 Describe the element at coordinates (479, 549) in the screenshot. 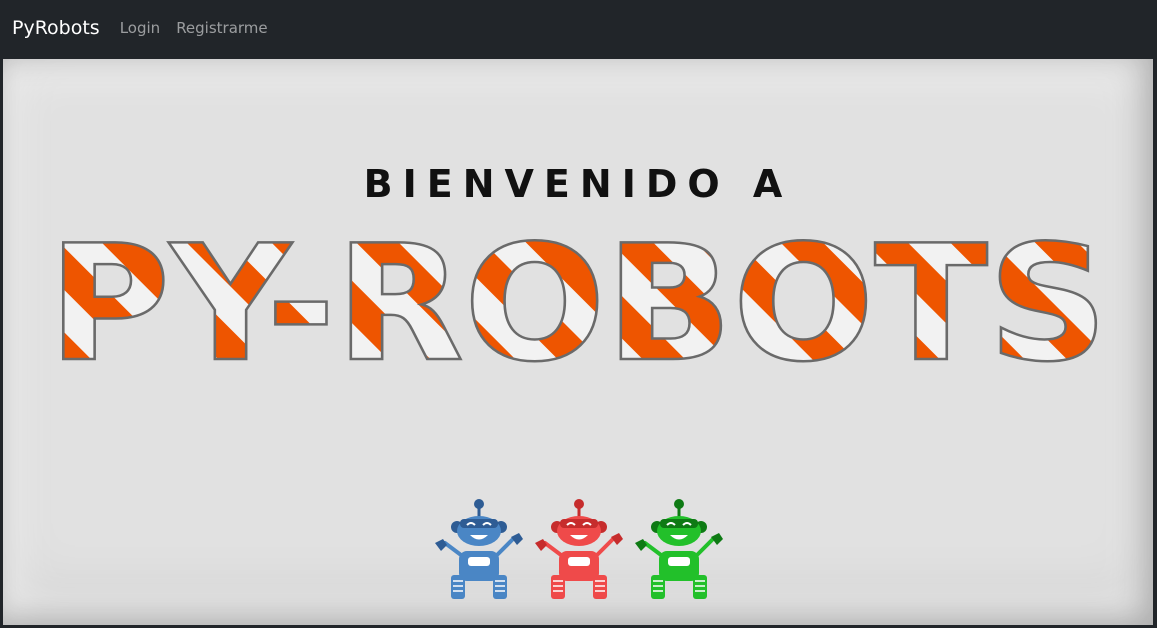

I see `blue-robot` at that location.